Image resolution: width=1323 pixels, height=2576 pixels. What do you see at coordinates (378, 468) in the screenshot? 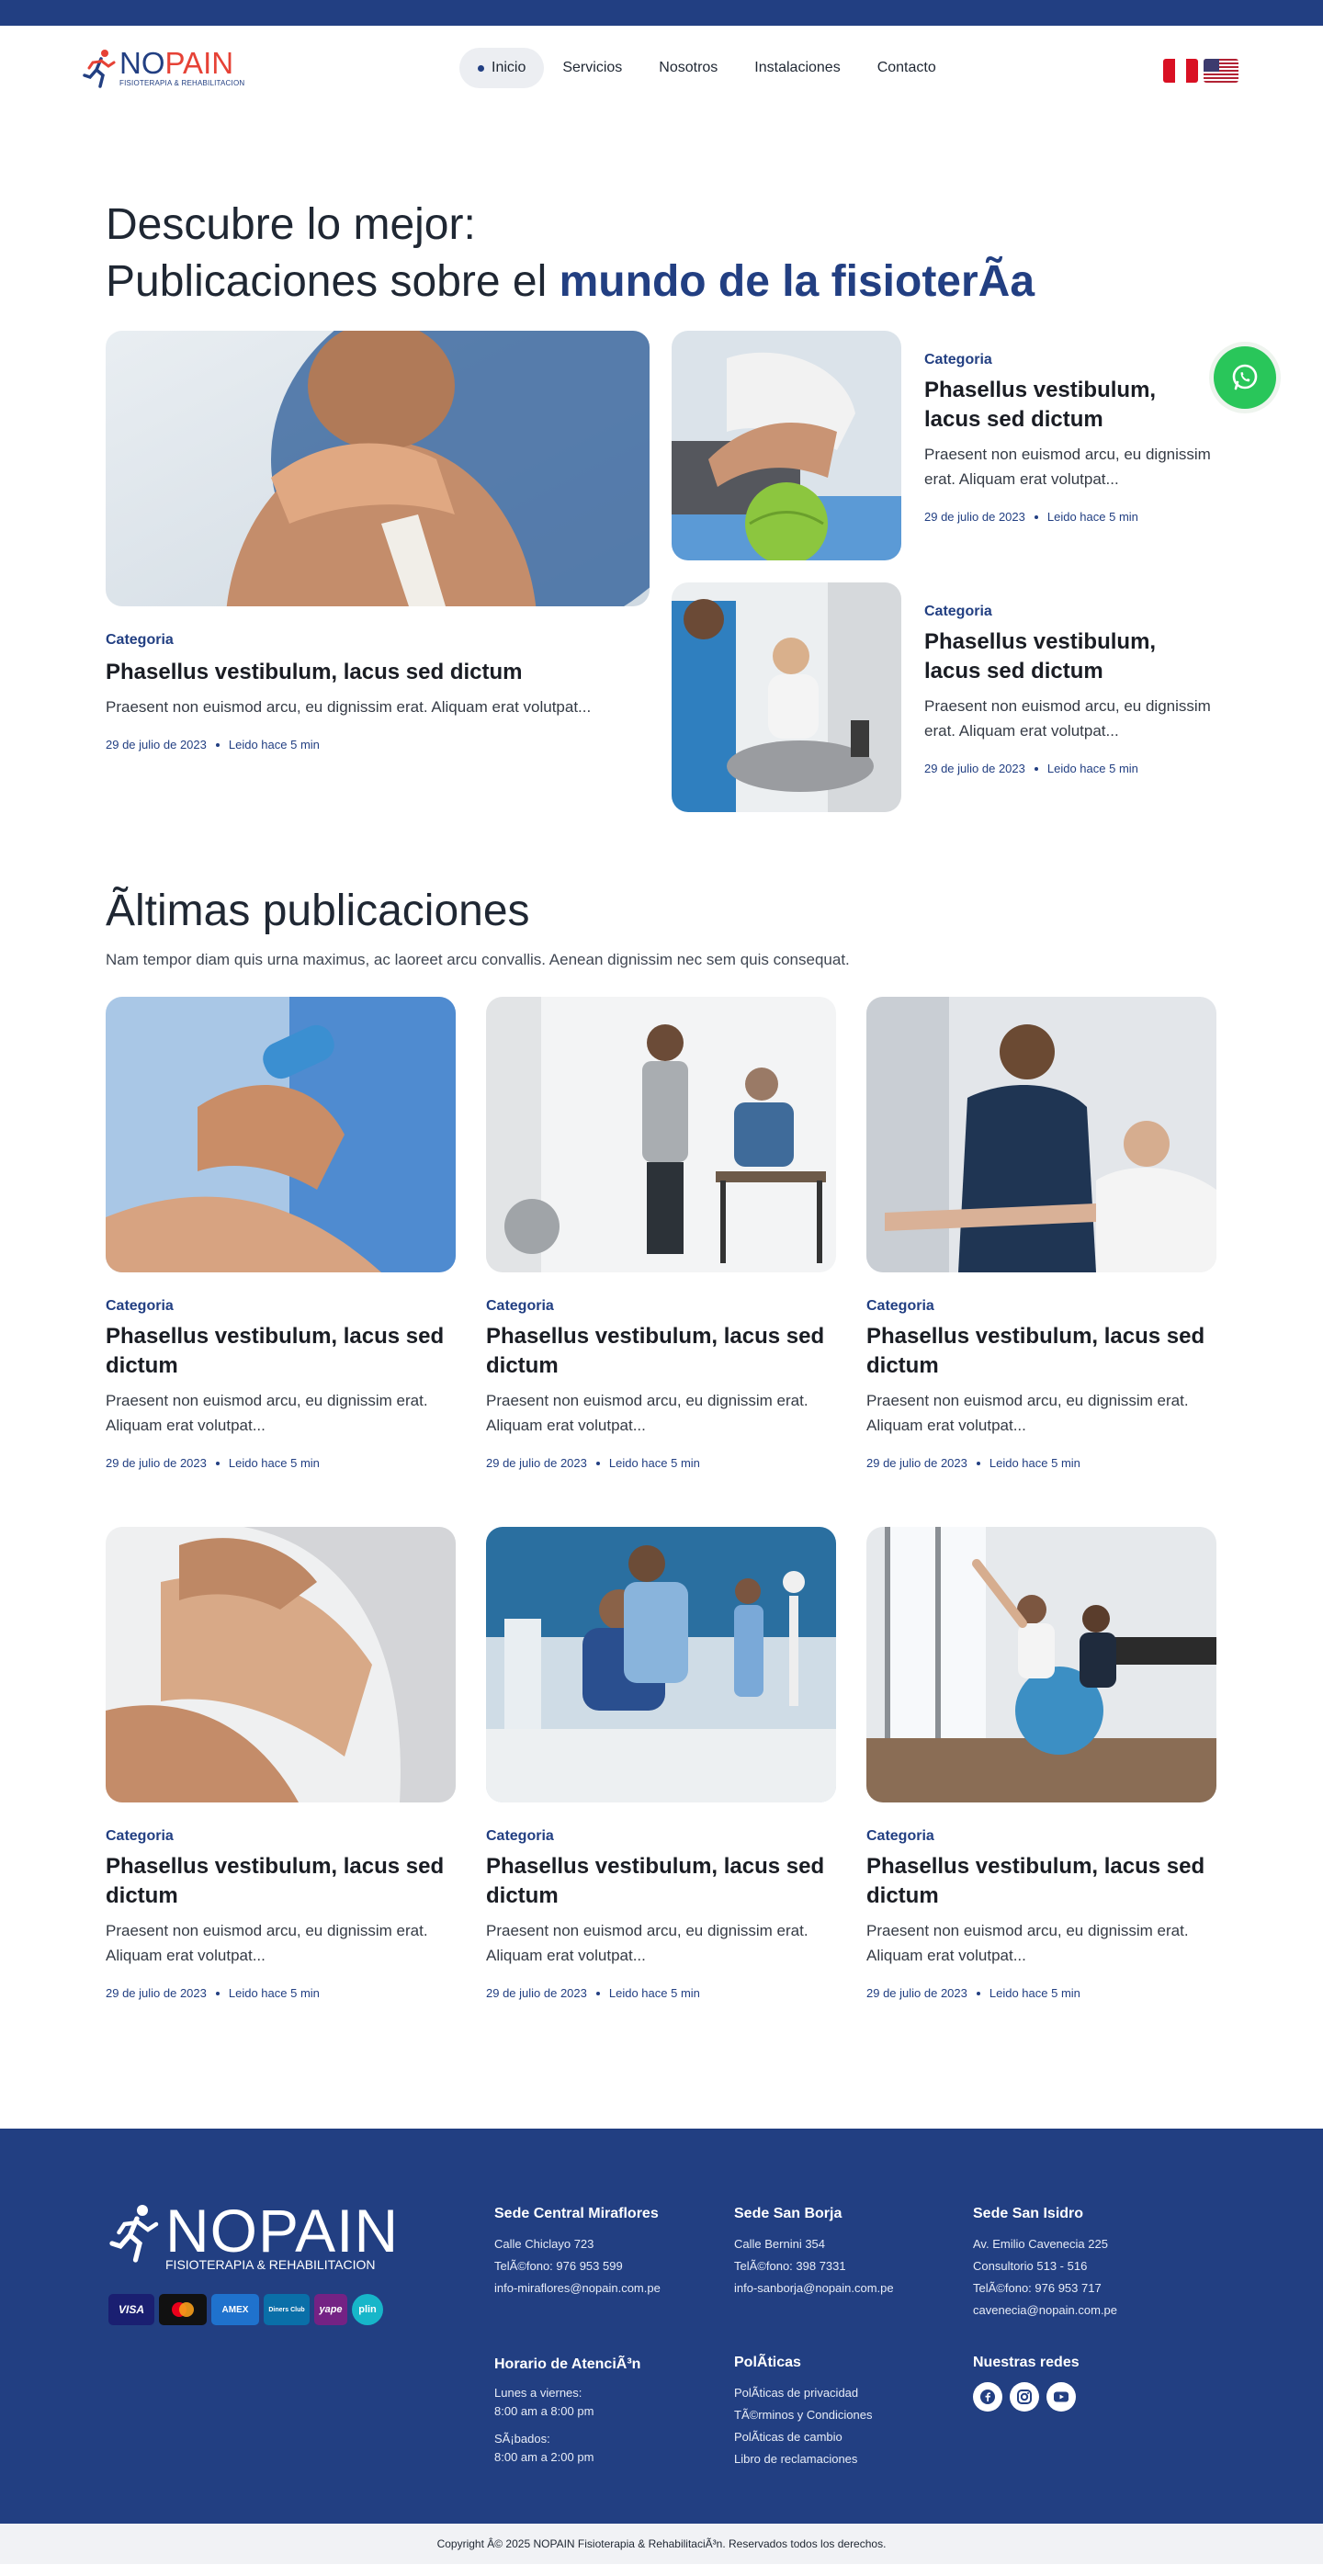
I see `shoulder-massage-photo` at bounding box center [378, 468].